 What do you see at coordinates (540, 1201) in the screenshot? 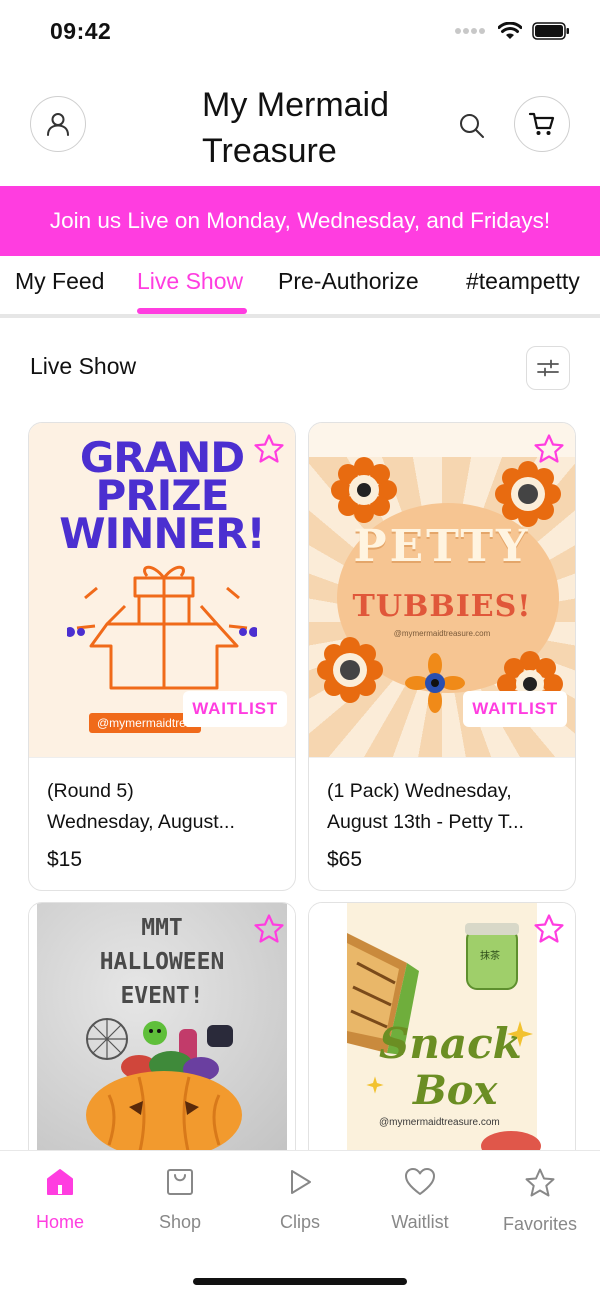
I see `nav-favorites: Favorites` at bounding box center [540, 1201].